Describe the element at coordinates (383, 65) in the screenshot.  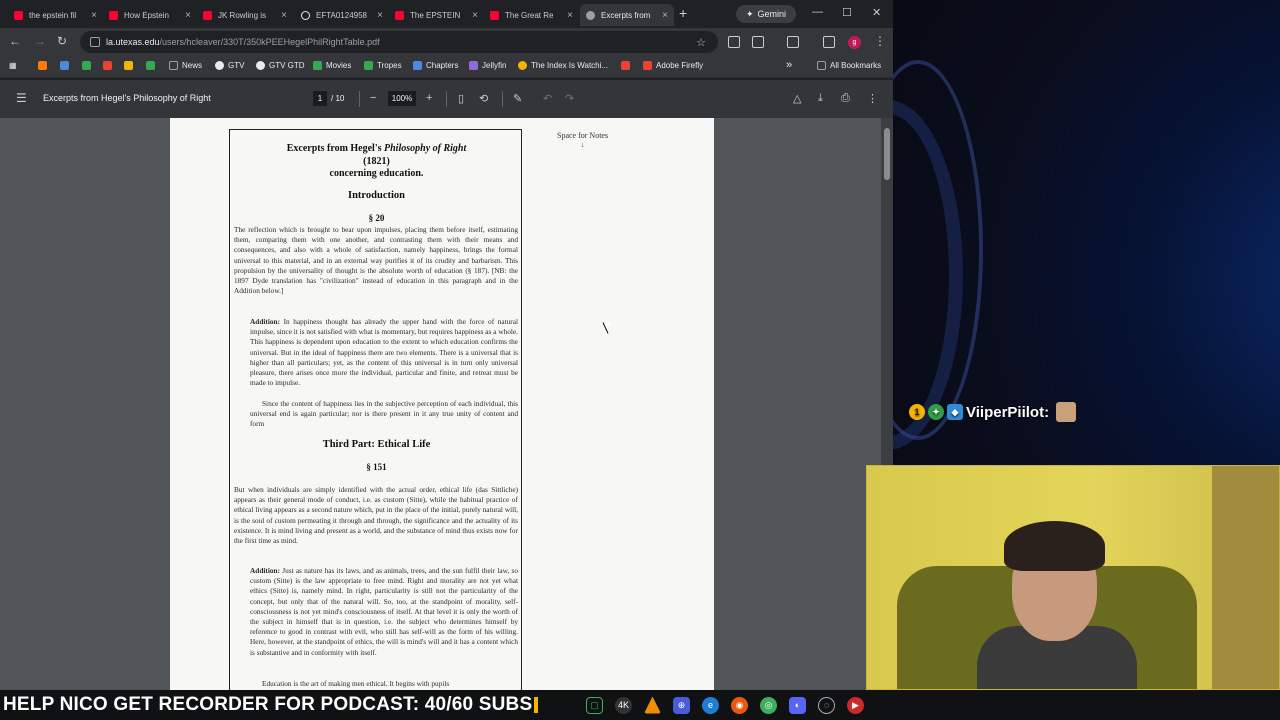
I see `bookmark-tropes: Tropes` at that location.